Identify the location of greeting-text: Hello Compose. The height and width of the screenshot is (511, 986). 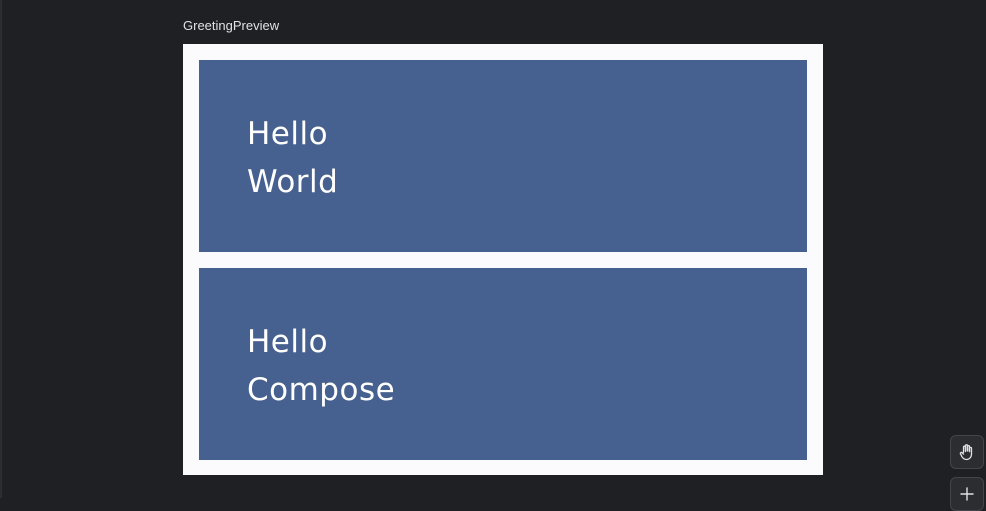
(321, 366).